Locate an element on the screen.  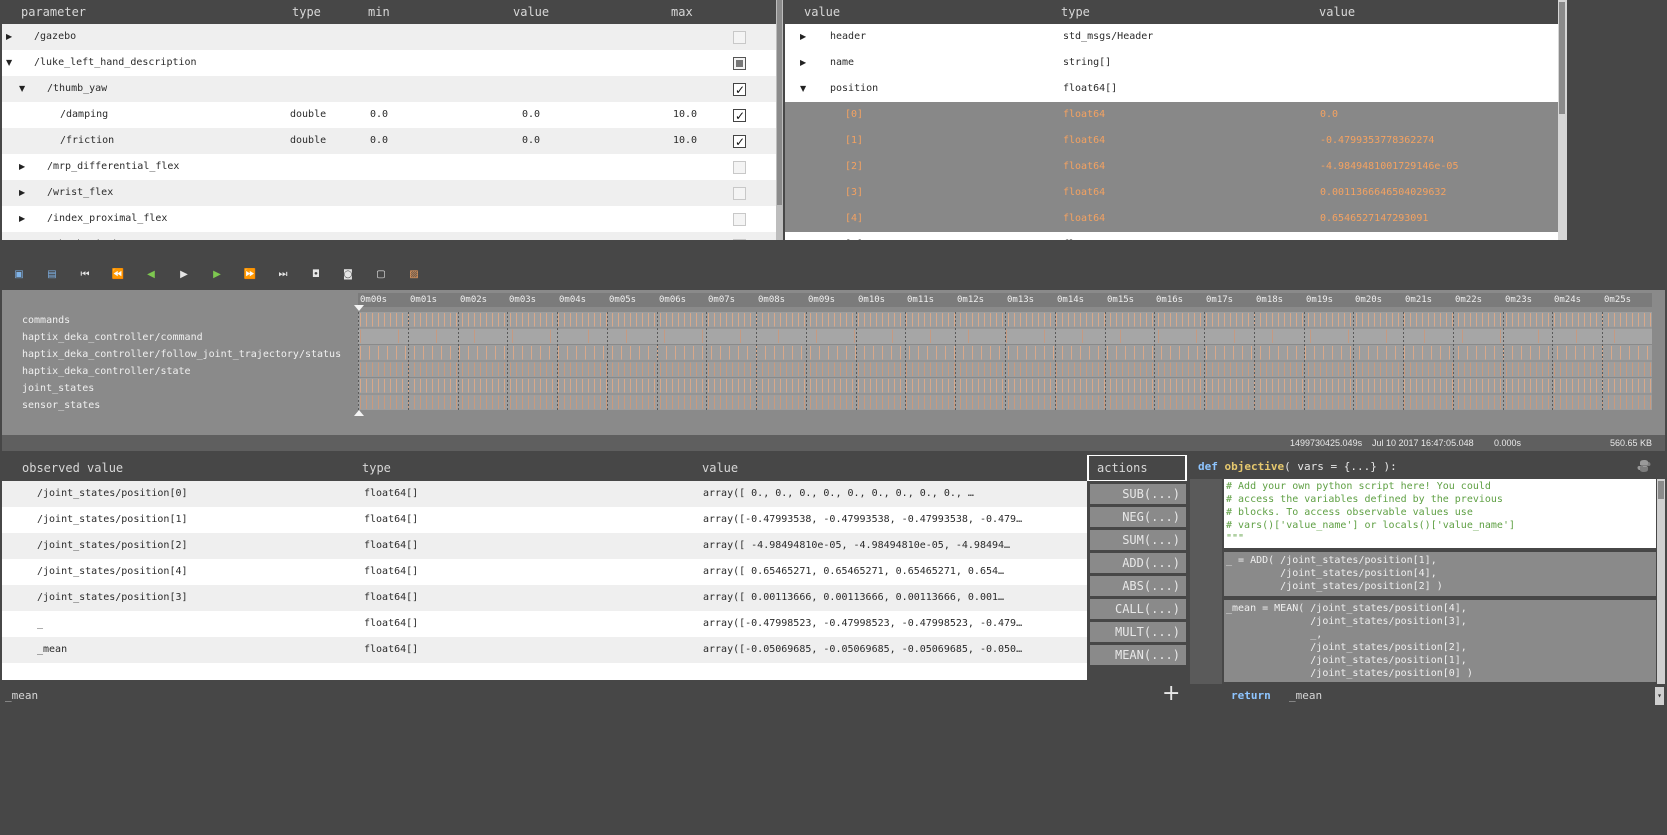
thumbnail-button: ▨ is located at coordinates (414, 274).